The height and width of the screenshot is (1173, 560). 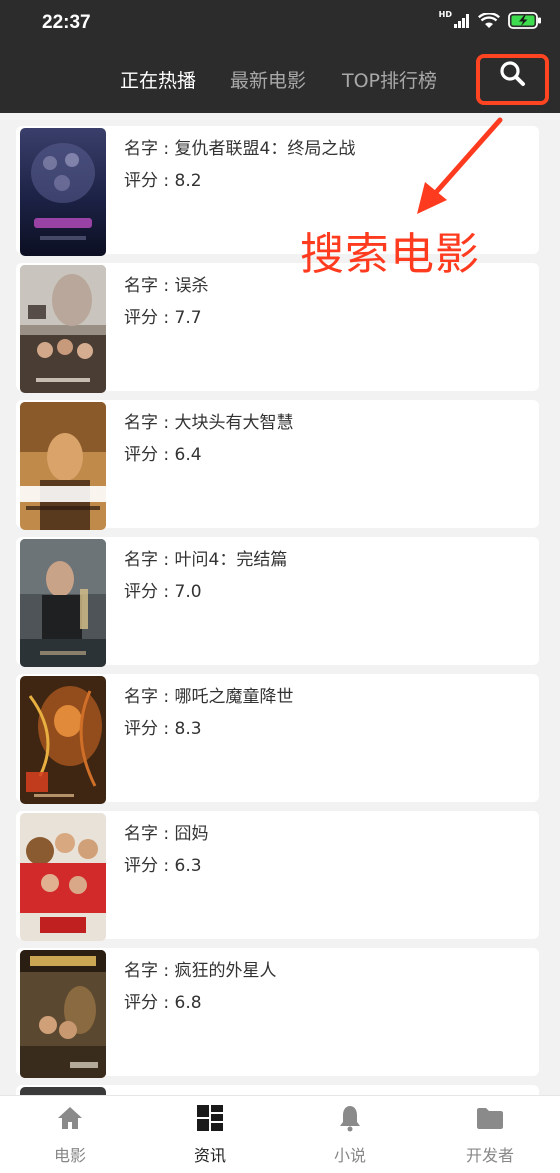 I want to click on movie-rating-row: 评分 : 7.7, so click(x=166, y=319).